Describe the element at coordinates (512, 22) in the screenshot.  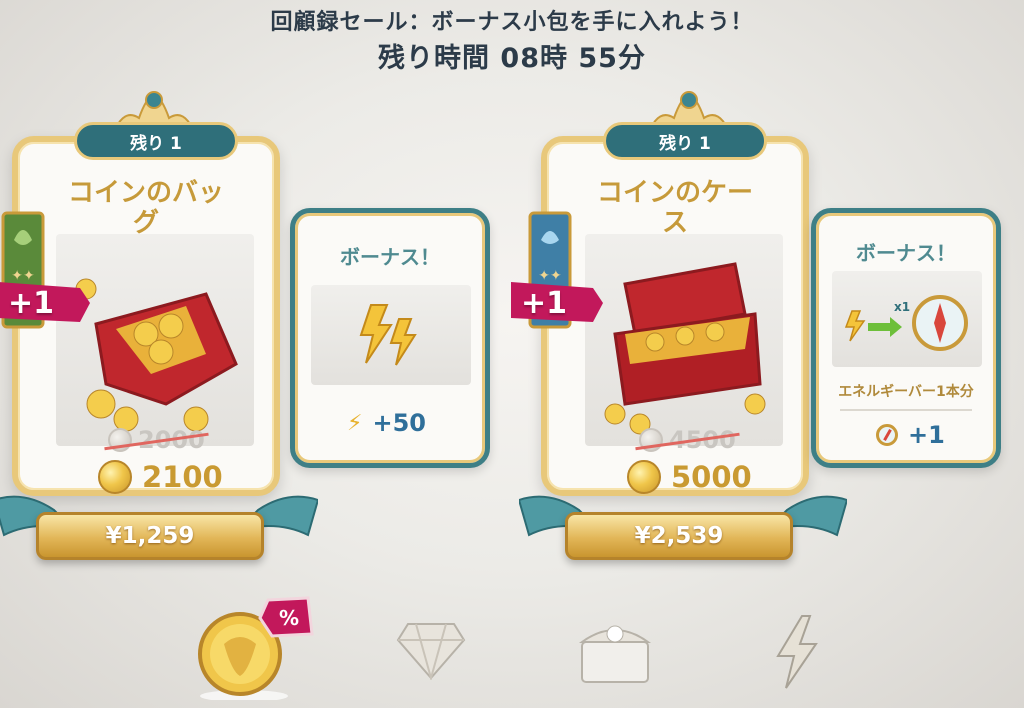
I see `sale-subtitle: 回顧録セール：ボーナス小包を手に入れよう！` at that location.